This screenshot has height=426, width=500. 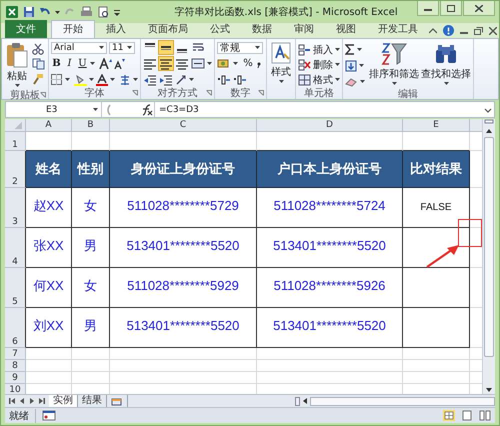 I want to click on scroll-left-icon, so click(x=305, y=401).